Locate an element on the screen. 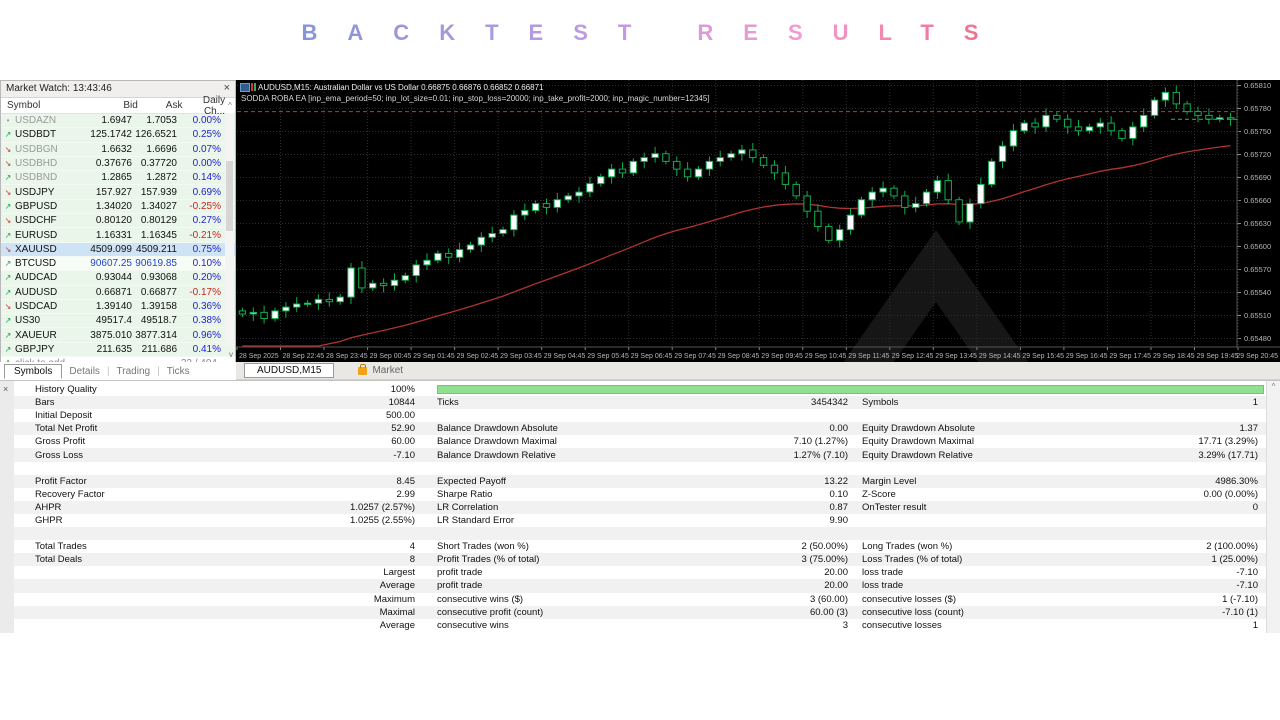 The height and width of the screenshot is (720, 1280). stat-label: consecutive wins is located at coordinates (473, 625).